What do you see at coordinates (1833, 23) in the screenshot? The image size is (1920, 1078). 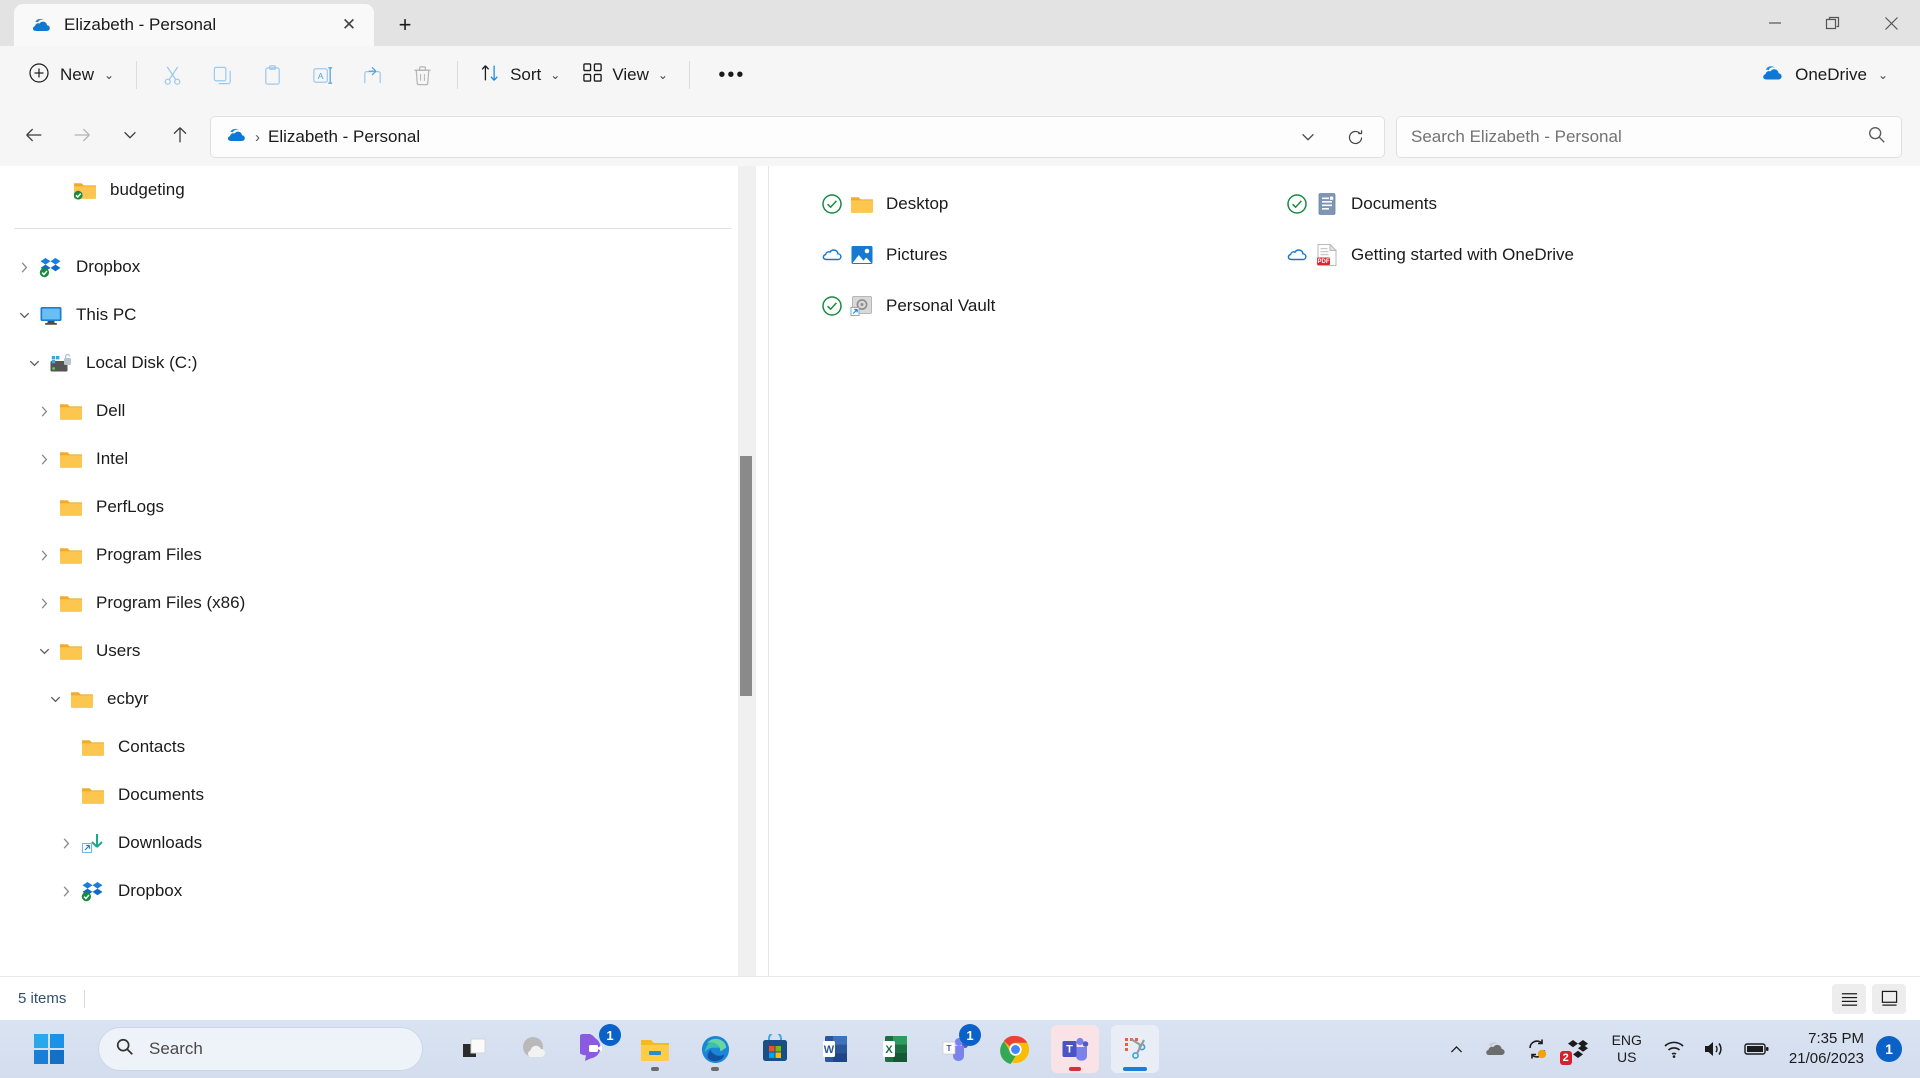 I see `restore-button` at bounding box center [1833, 23].